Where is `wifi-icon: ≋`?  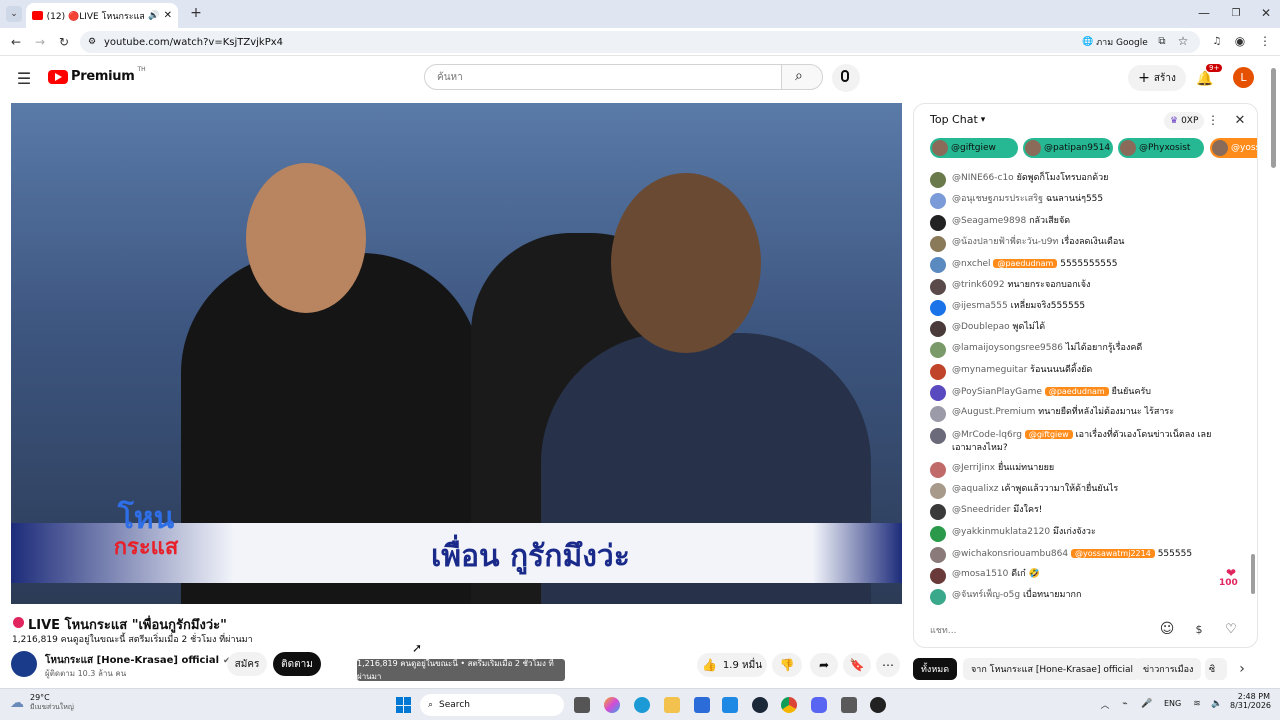
wifi-icon: ≋ is located at coordinates (1197, 704).